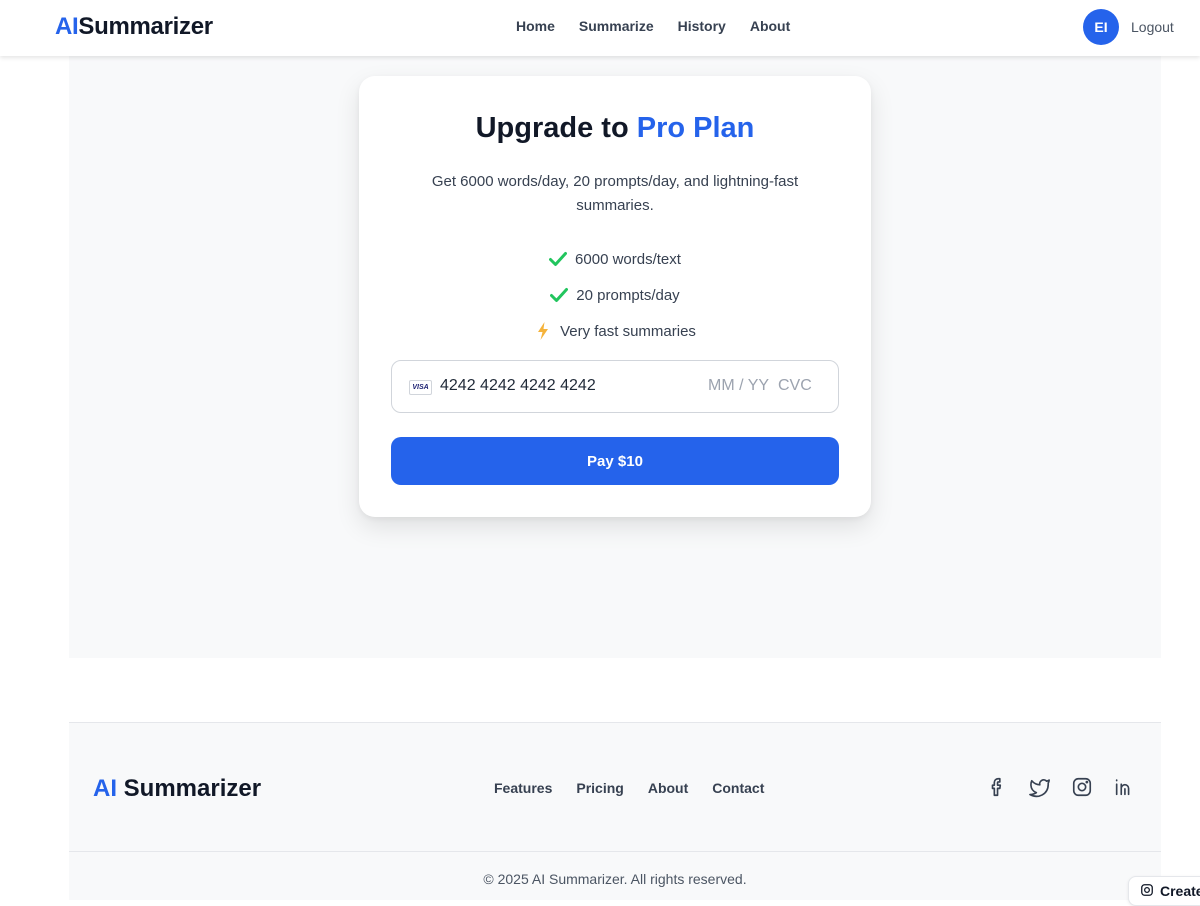 This screenshot has width=1200, height=906. Describe the element at coordinates (523, 788) in the screenshot. I see `footer-features-link: Features` at that location.